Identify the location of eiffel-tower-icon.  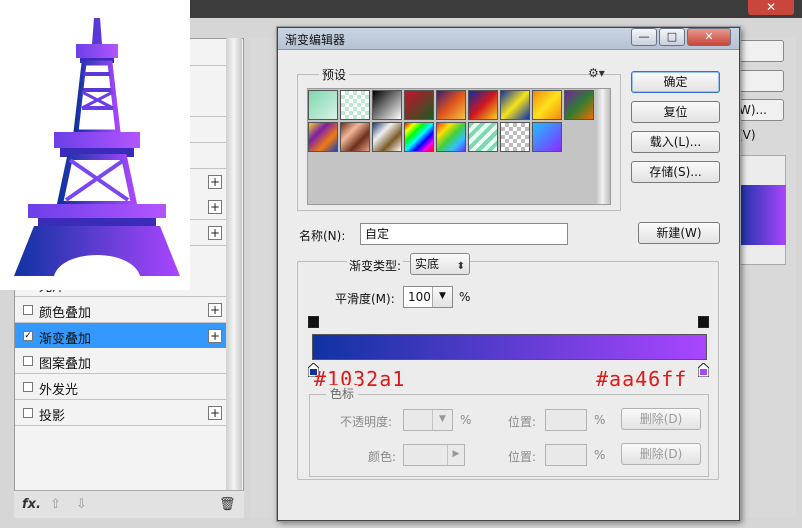
(97, 147).